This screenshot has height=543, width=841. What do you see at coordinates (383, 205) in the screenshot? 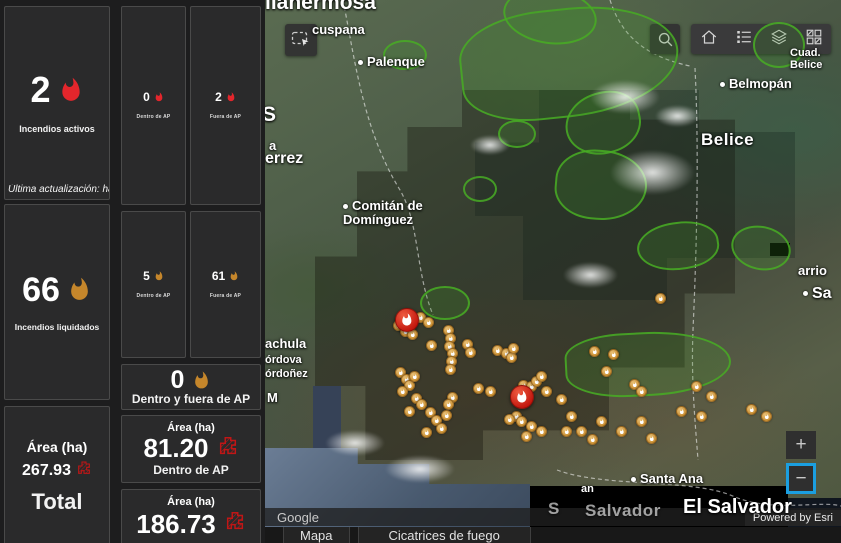
I see `map-label: Comitán de` at bounding box center [383, 205].